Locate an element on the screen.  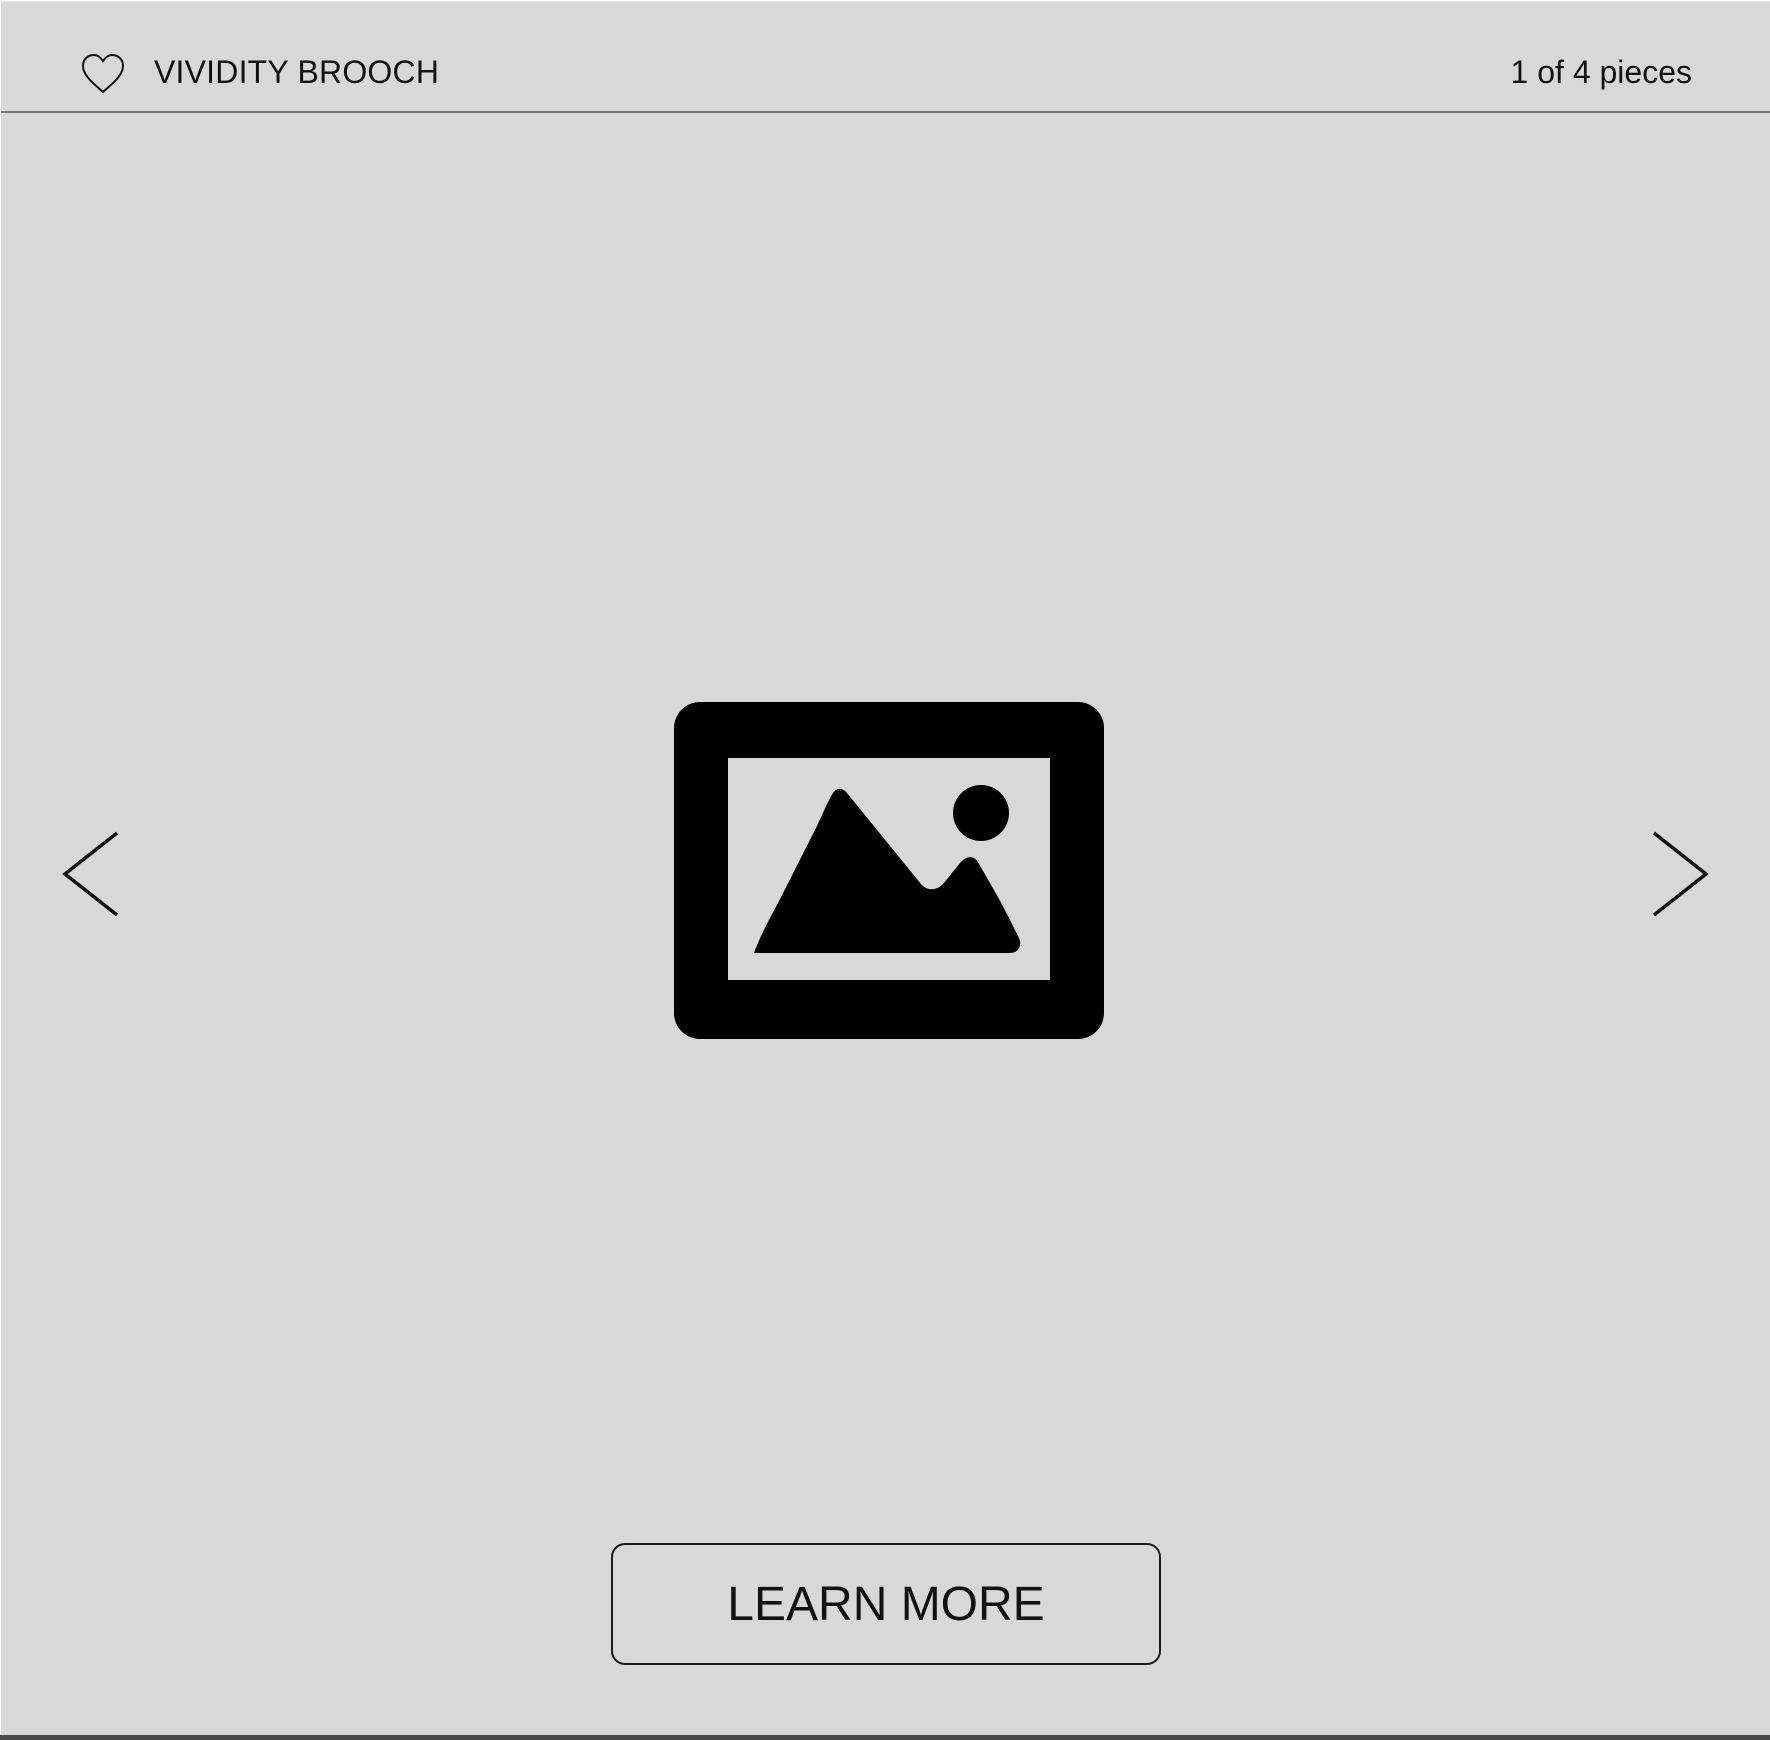
chevron-left-icon is located at coordinates (90, 874).